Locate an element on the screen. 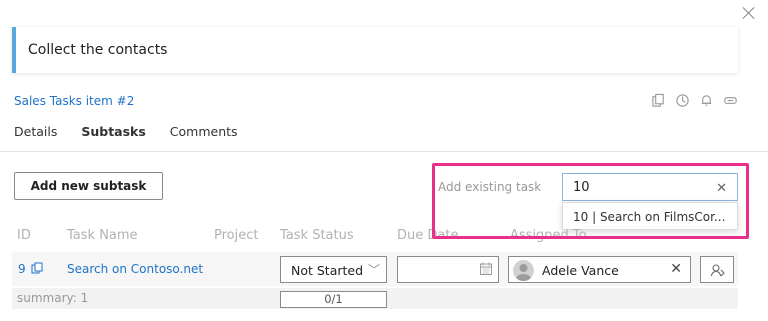 Image resolution: width=768 pixels, height=321 pixels. calendar-icon is located at coordinates (486, 268).